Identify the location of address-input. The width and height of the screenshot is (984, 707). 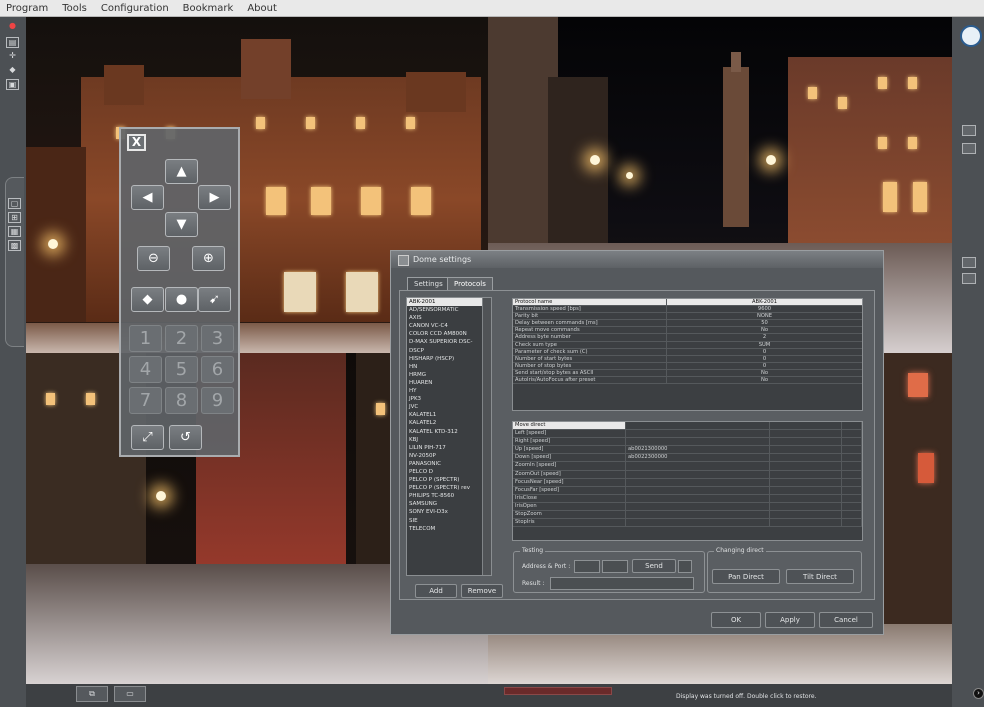
(587, 566).